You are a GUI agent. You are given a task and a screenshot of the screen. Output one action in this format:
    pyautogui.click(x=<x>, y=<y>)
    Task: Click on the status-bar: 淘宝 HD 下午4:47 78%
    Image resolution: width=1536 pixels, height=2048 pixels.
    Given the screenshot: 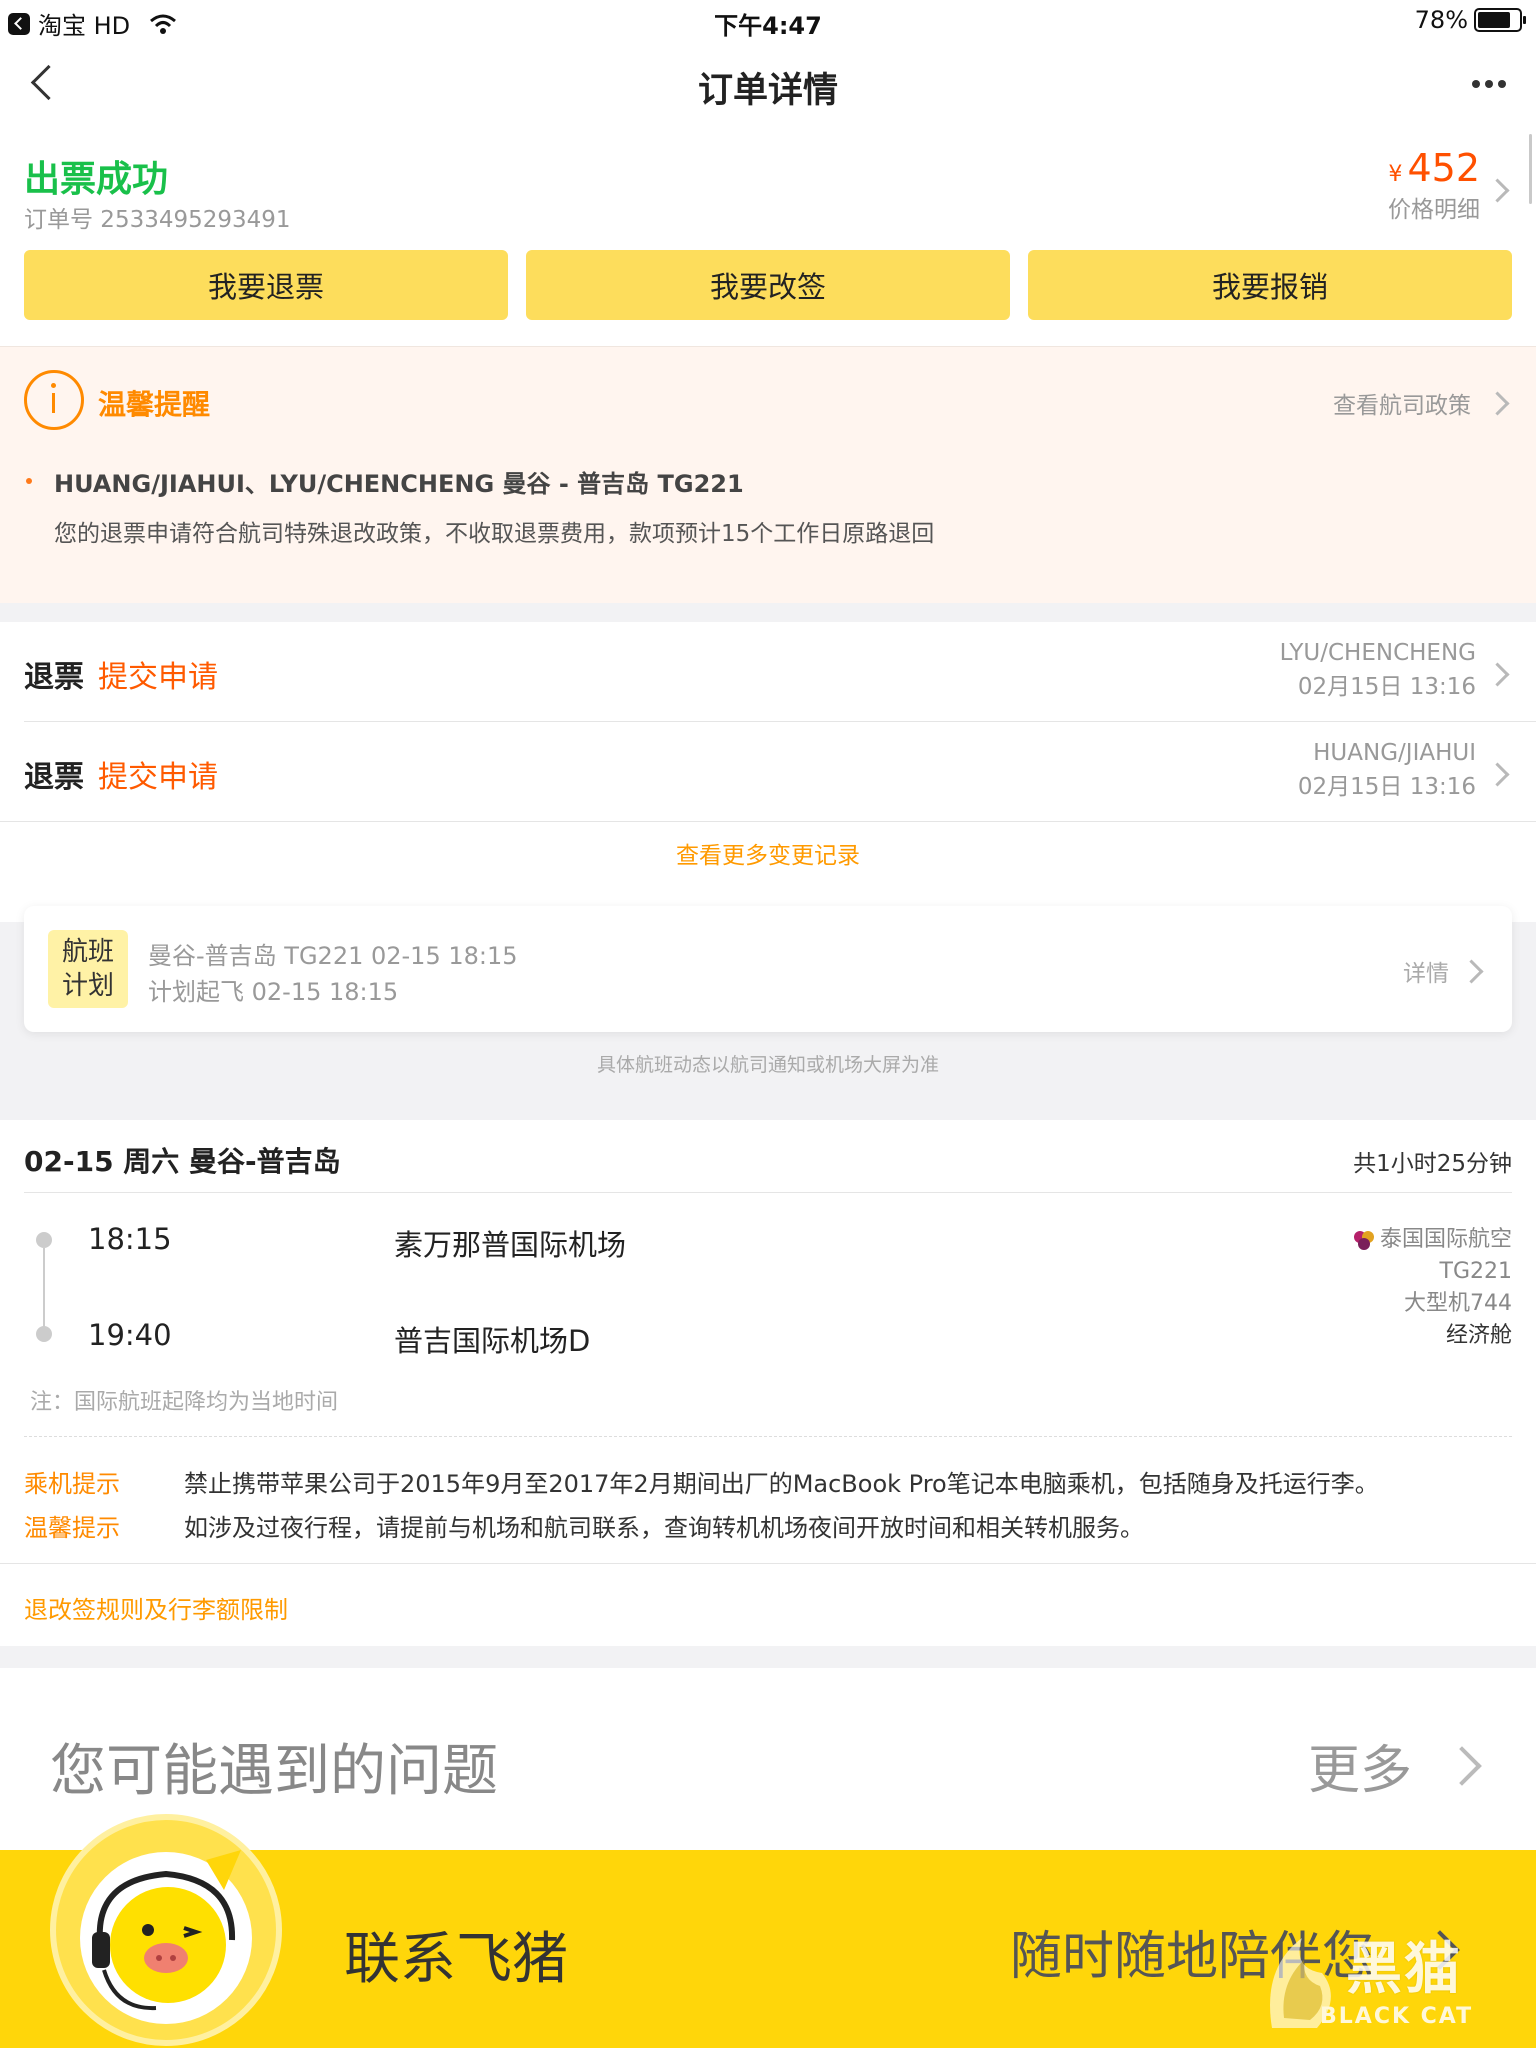 What is the action you would take?
    pyautogui.click(x=768, y=20)
    